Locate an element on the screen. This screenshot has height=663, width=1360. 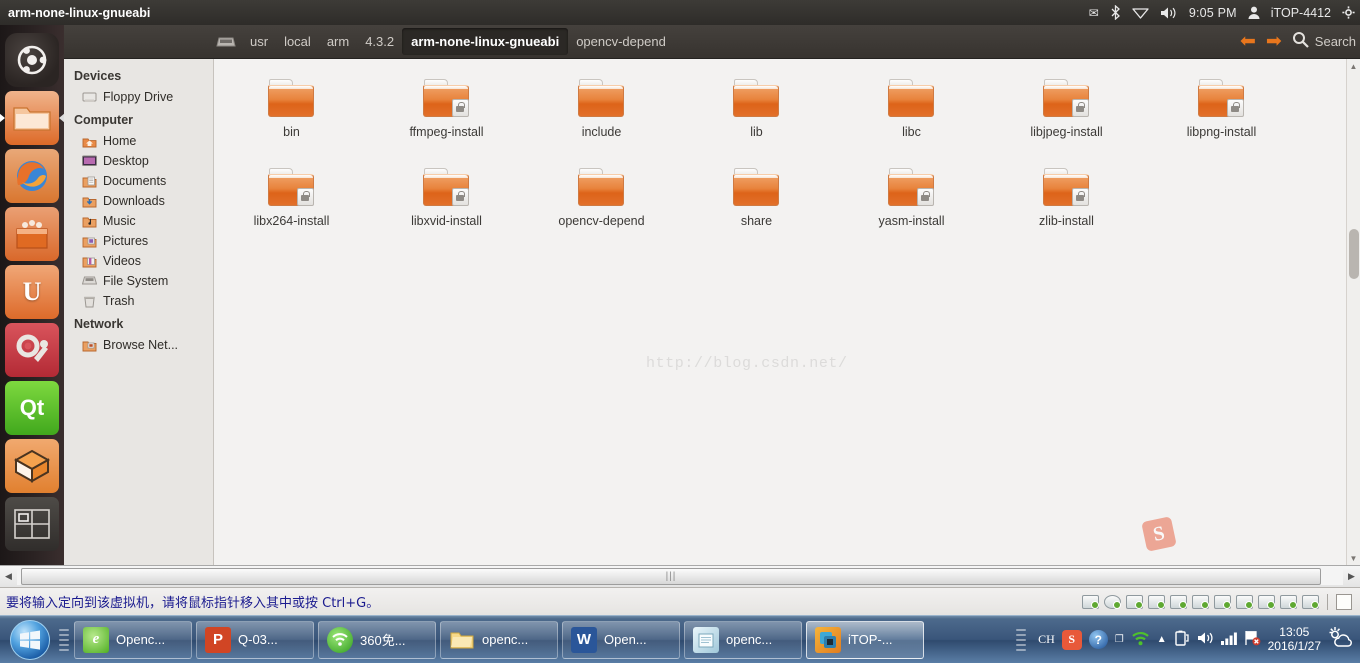
sound-icon is located at coordinates (1244, 601).